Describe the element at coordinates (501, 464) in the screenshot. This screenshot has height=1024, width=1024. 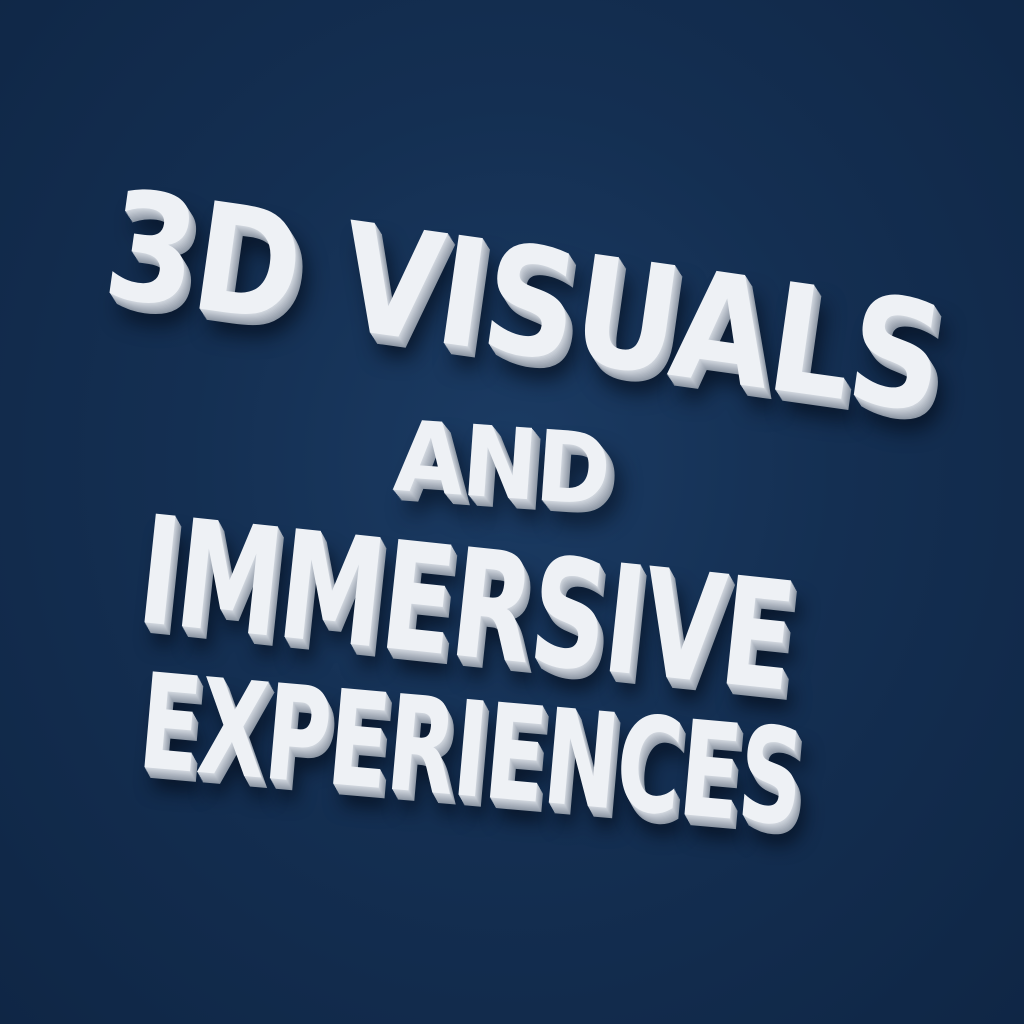
I see `headline-line-2: AND` at that location.